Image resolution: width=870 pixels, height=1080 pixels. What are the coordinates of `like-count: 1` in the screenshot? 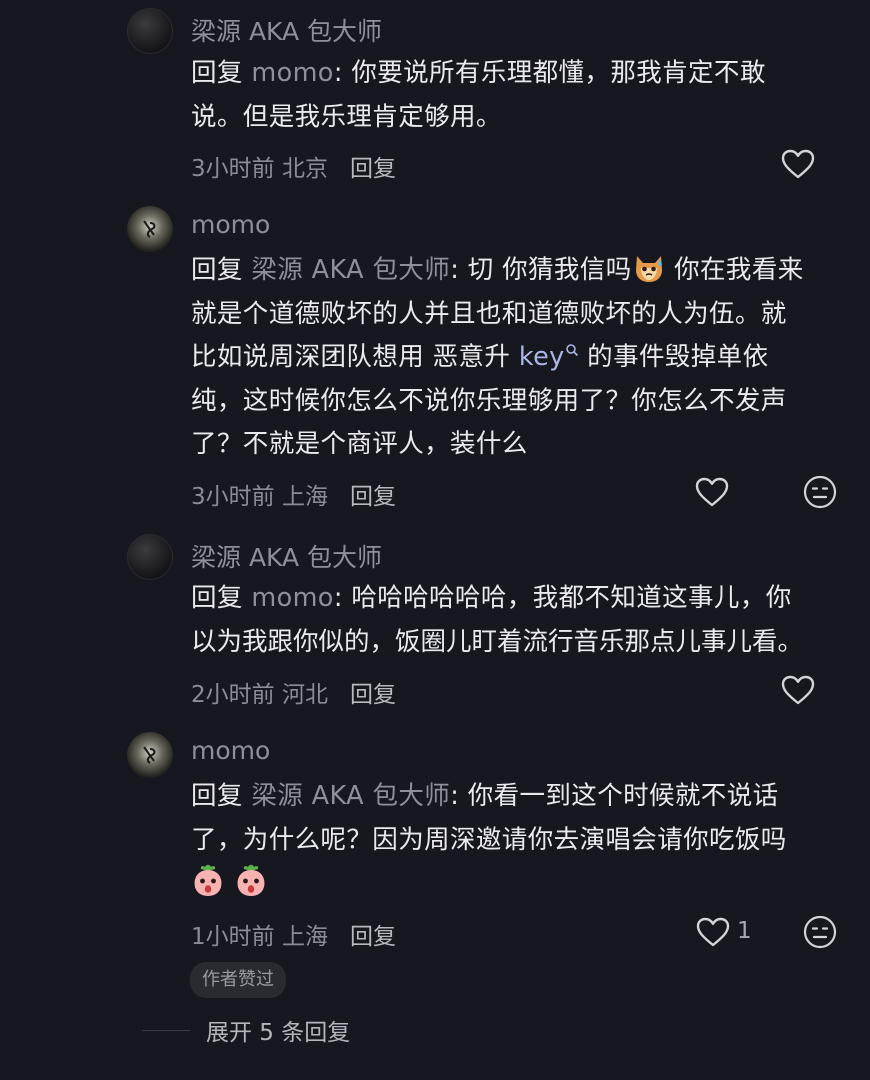 It's located at (744, 931).